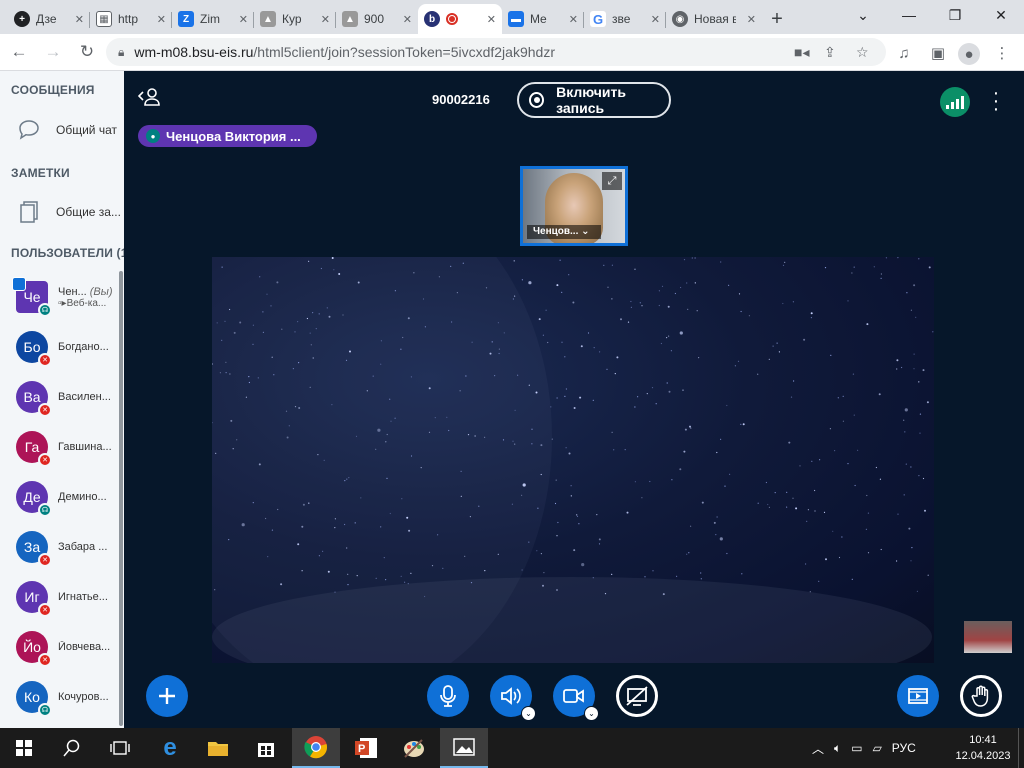 The height and width of the screenshot is (768, 1024). I want to click on more-options-icon: · · ·, so click(996, 101).